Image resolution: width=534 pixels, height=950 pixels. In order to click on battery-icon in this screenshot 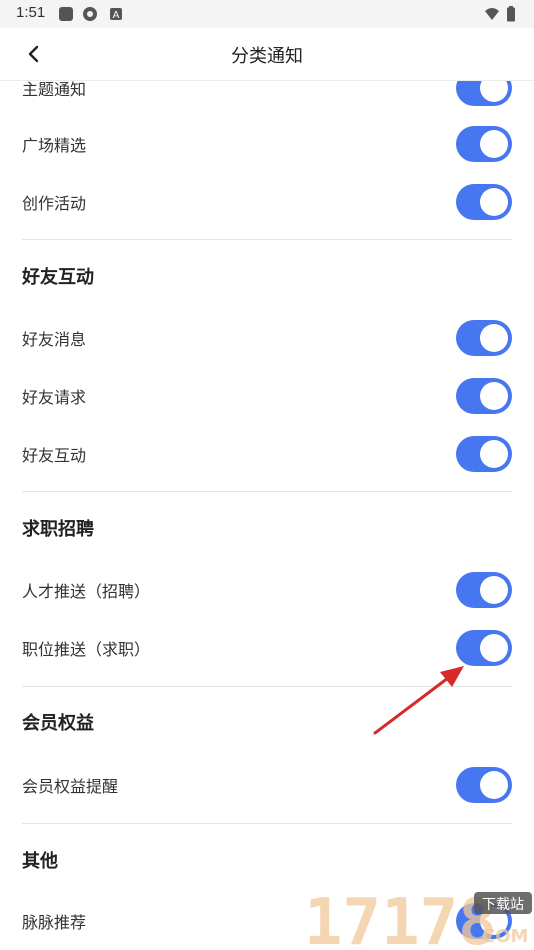, I will do `click(511, 14)`.